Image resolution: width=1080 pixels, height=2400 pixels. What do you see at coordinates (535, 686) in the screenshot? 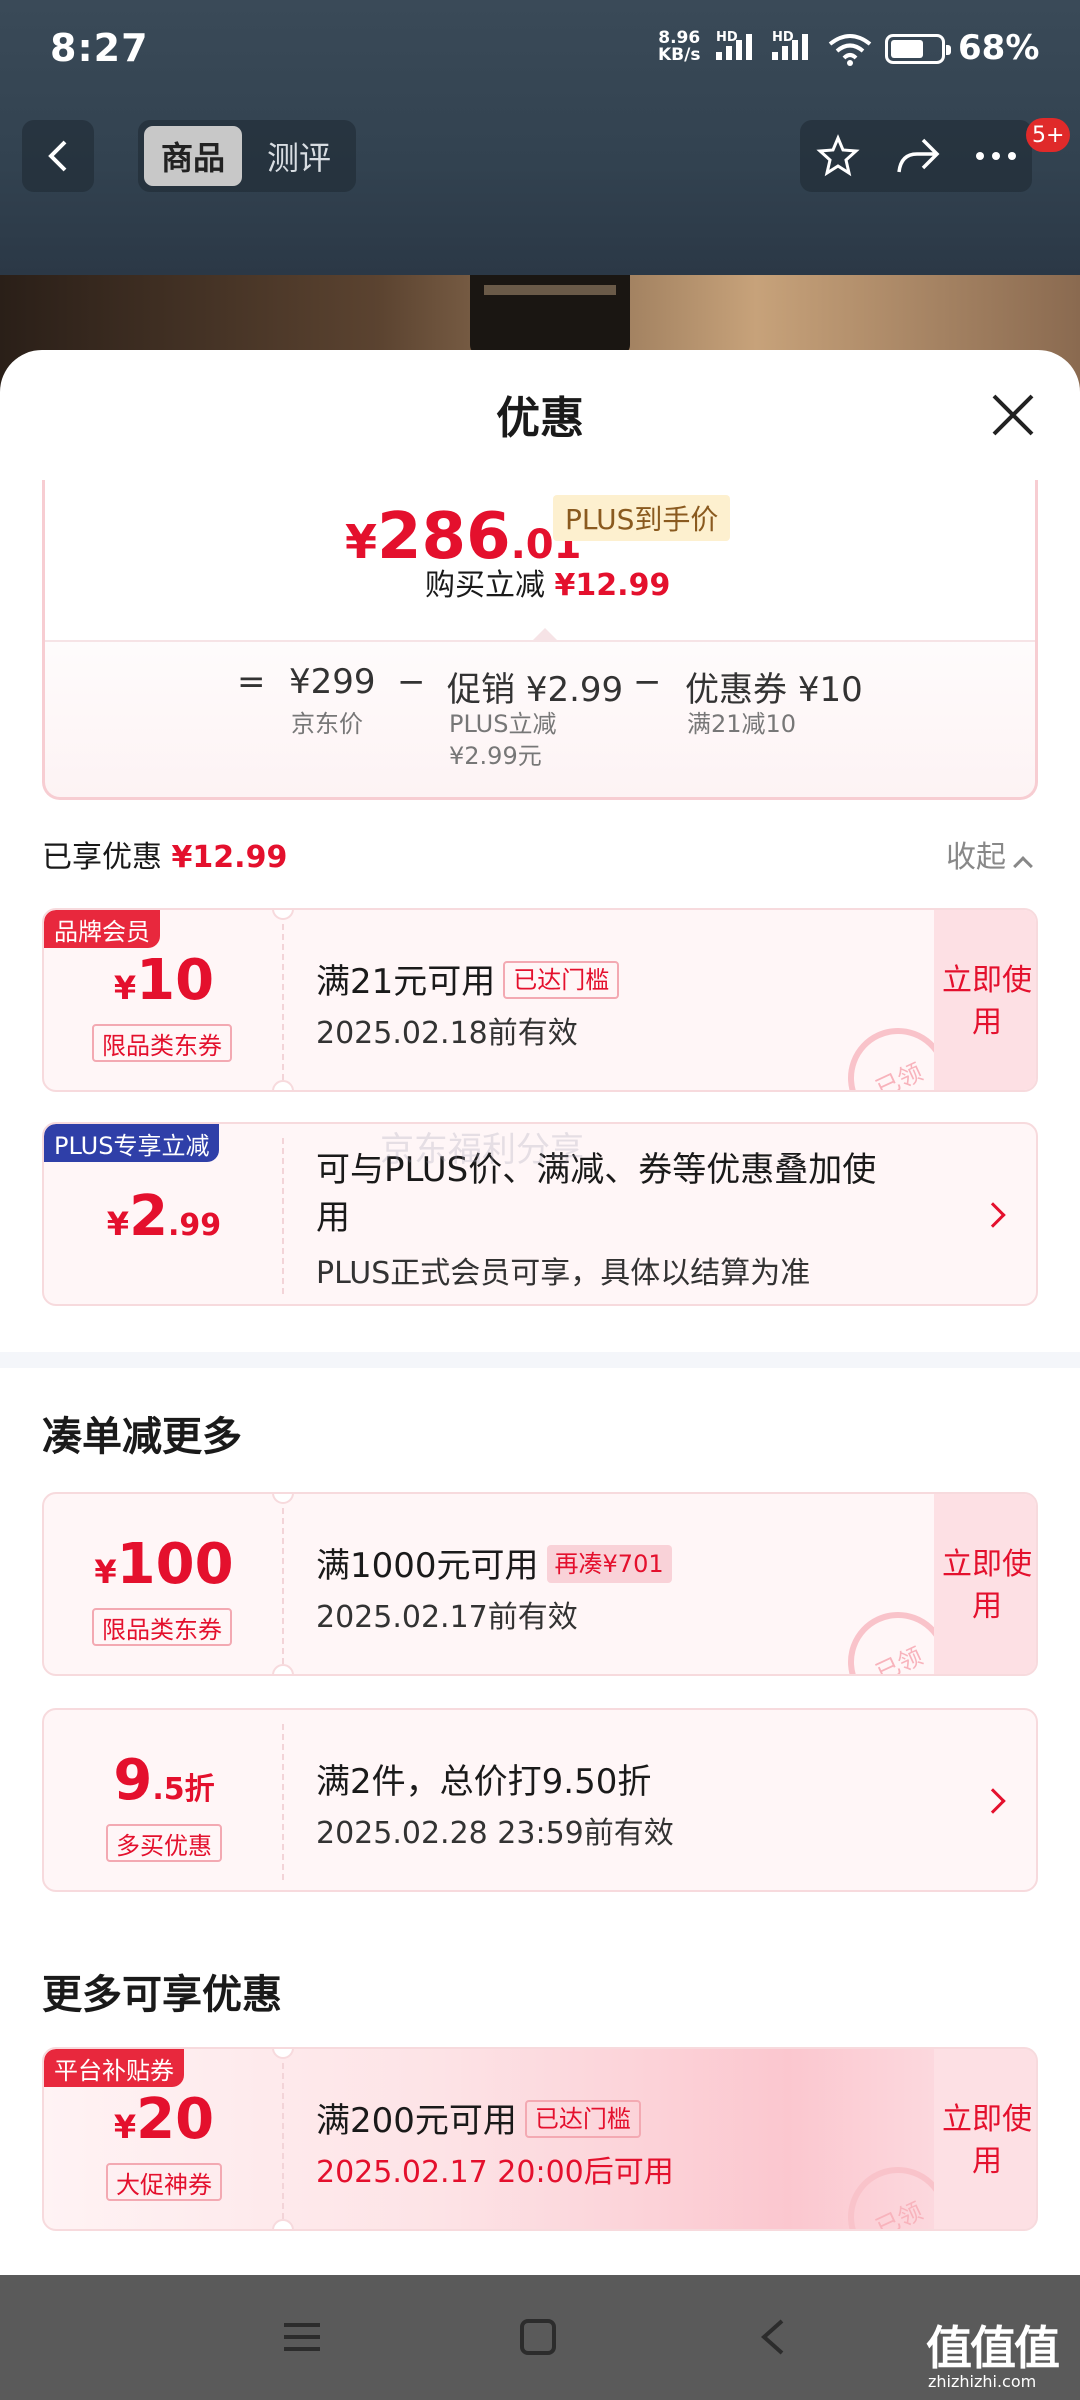
I see `promo-amount: 促销 ¥2.99` at bounding box center [535, 686].